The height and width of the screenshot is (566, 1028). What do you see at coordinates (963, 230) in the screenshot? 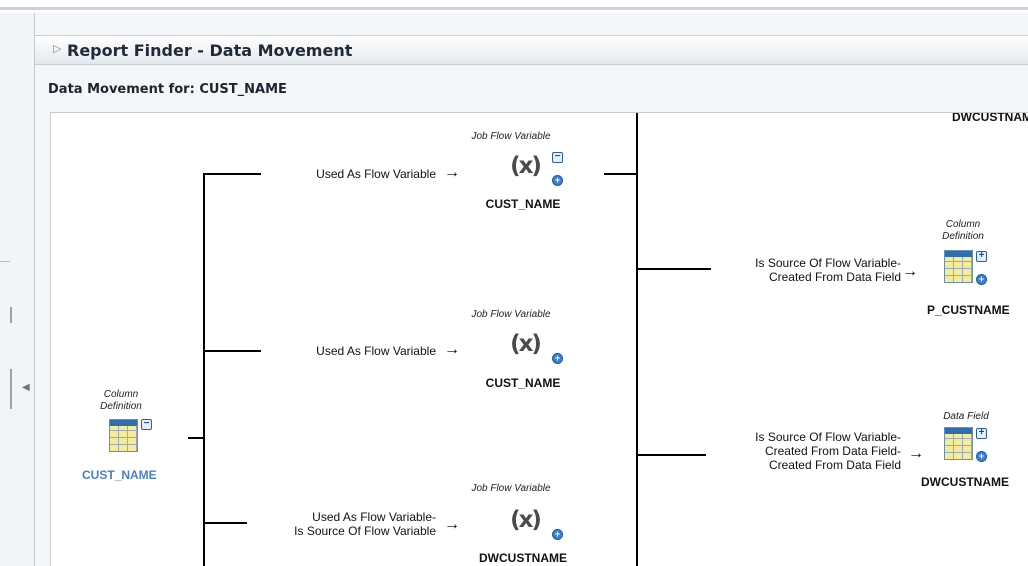
I see `node-type-label: Column Definition` at bounding box center [963, 230].